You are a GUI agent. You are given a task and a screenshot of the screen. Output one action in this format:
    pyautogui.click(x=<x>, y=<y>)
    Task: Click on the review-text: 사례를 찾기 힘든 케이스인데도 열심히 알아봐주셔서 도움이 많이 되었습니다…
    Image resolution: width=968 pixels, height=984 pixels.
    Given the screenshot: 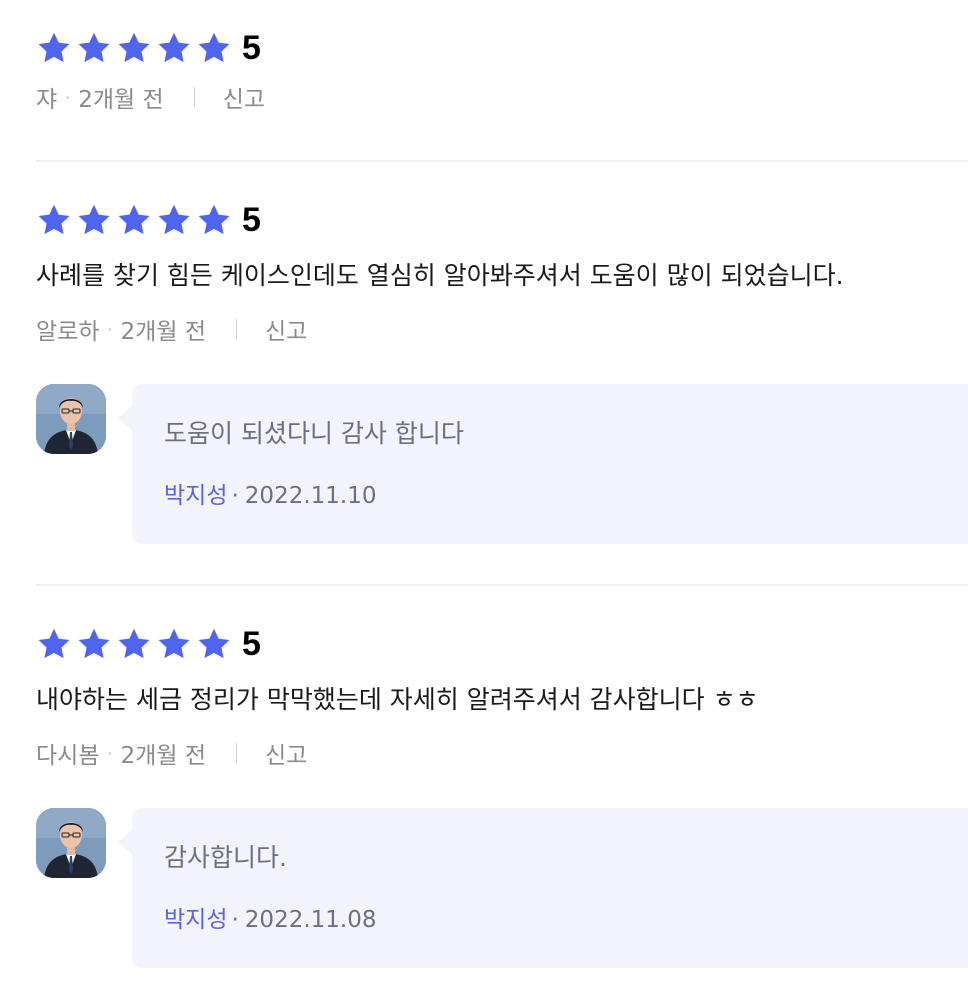 What is the action you would take?
    pyautogui.click(x=440, y=275)
    